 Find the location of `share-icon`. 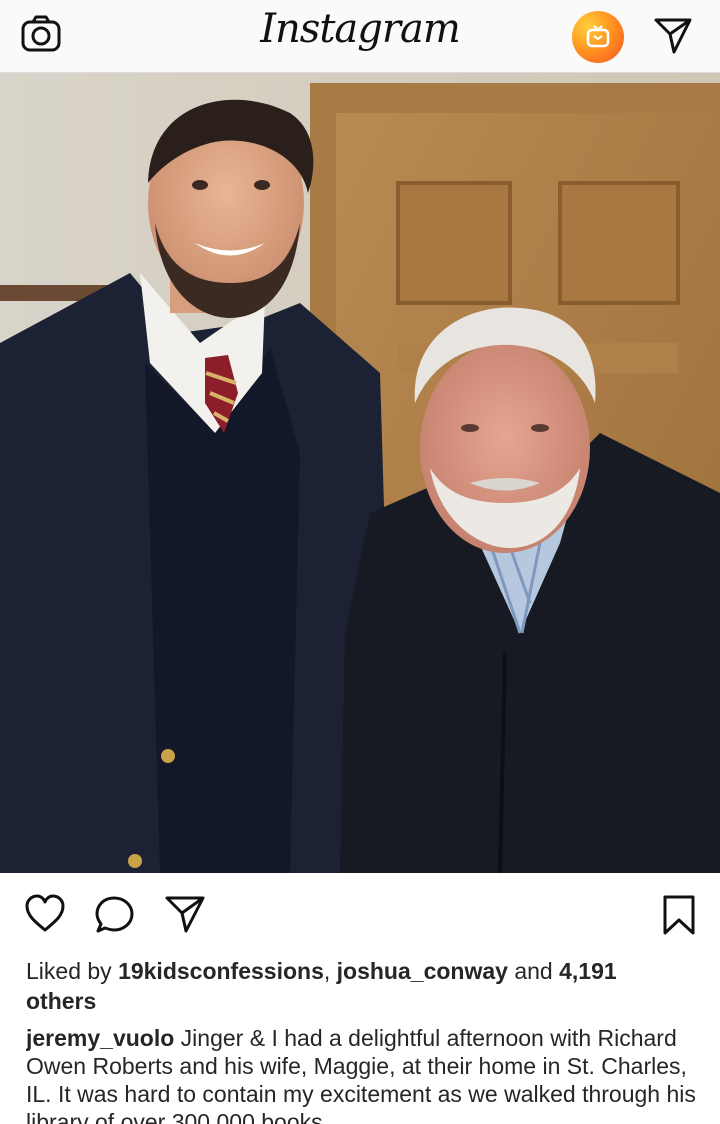

share-icon is located at coordinates (185, 914).